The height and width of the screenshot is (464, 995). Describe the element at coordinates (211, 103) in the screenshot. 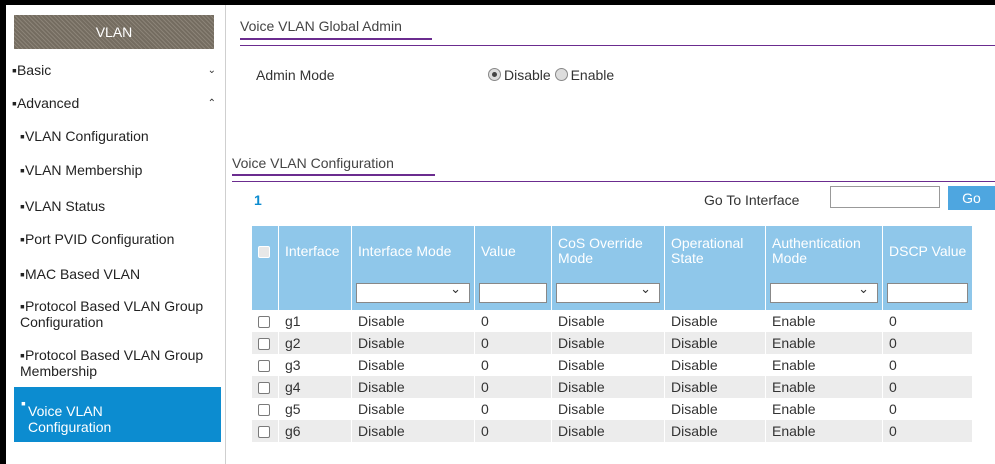

I see `chevron-up-icon: ⌃` at that location.